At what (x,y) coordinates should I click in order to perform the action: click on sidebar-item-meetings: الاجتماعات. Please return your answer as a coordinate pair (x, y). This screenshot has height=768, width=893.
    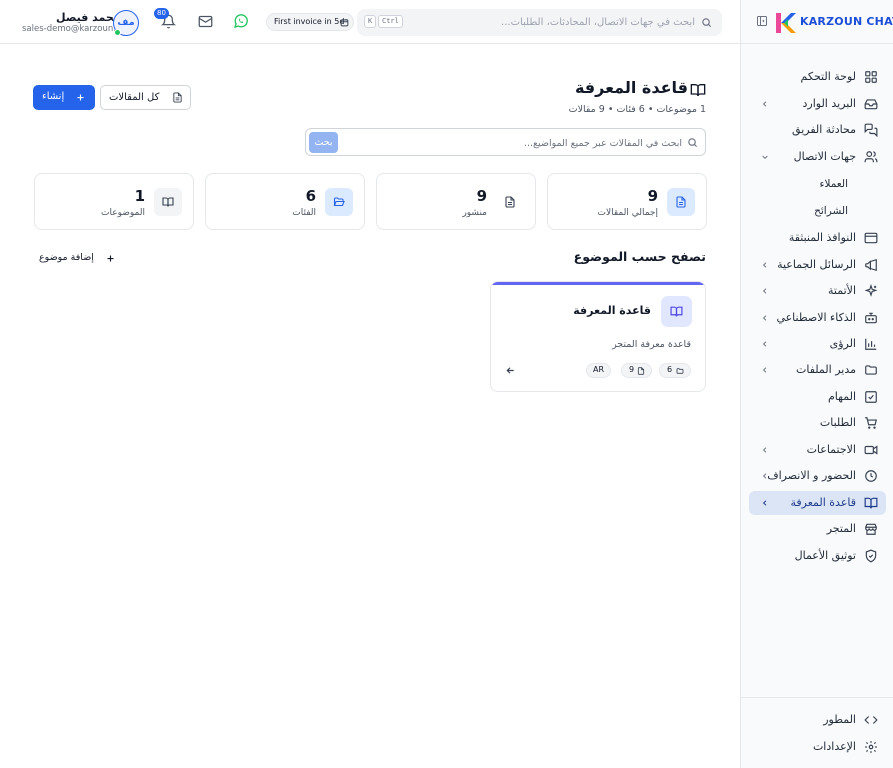
    Looking at the image, I should click on (817, 450).